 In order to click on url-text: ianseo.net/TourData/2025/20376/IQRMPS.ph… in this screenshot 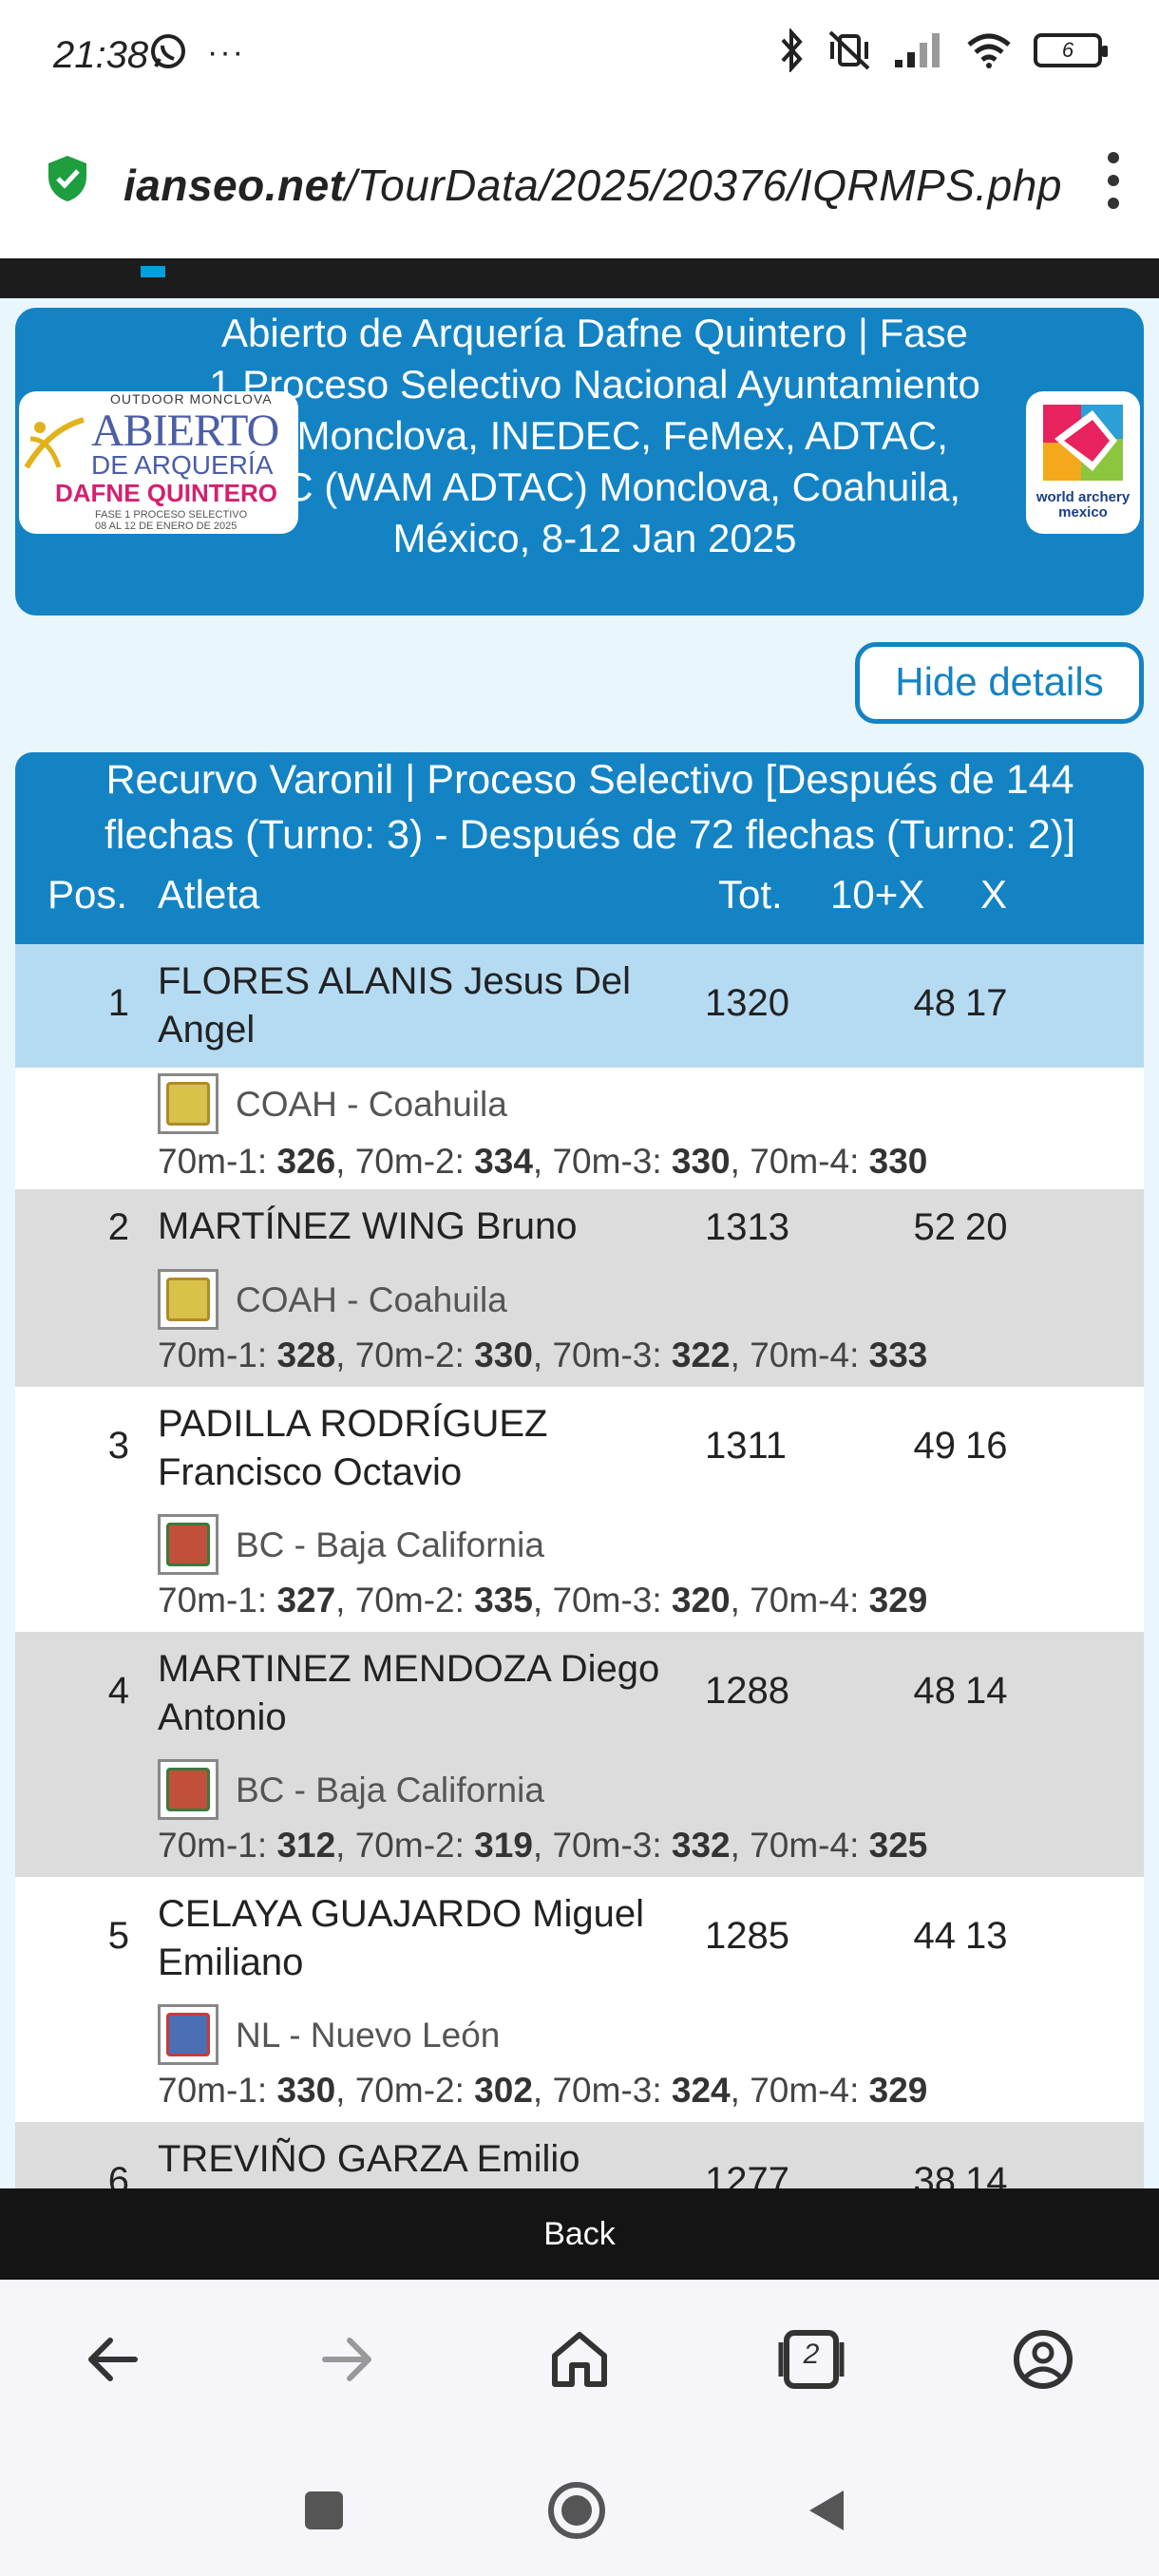, I will do `click(593, 185)`.